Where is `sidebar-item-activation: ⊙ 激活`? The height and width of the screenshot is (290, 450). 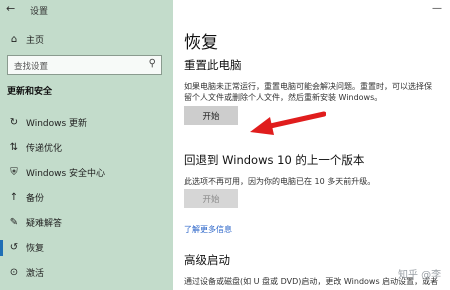 sidebar-item-activation: ⊙ 激活 is located at coordinates (86, 273).